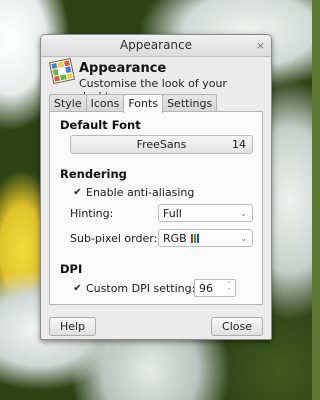  I want to click on font-chooser-button: FreeSans 14, so click(161, 144).